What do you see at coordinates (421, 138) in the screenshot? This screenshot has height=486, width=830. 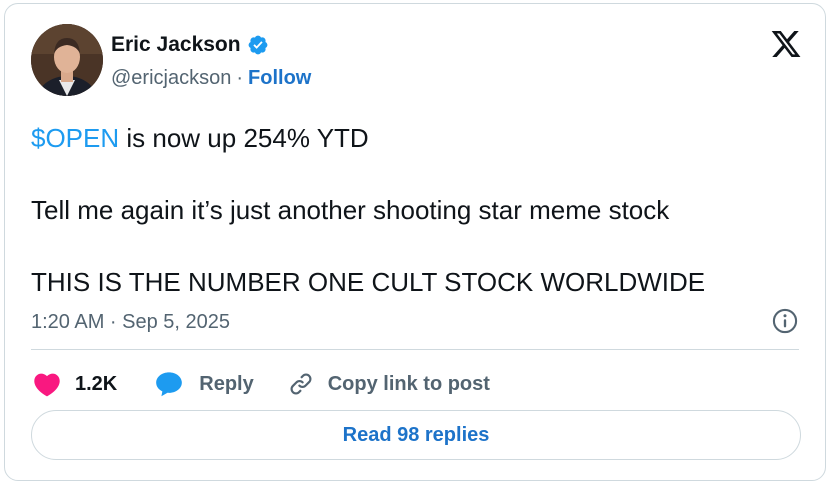 I see `tweet-line-1: $OPEN is now up 254% YTD` at bounding box center [421, 138].